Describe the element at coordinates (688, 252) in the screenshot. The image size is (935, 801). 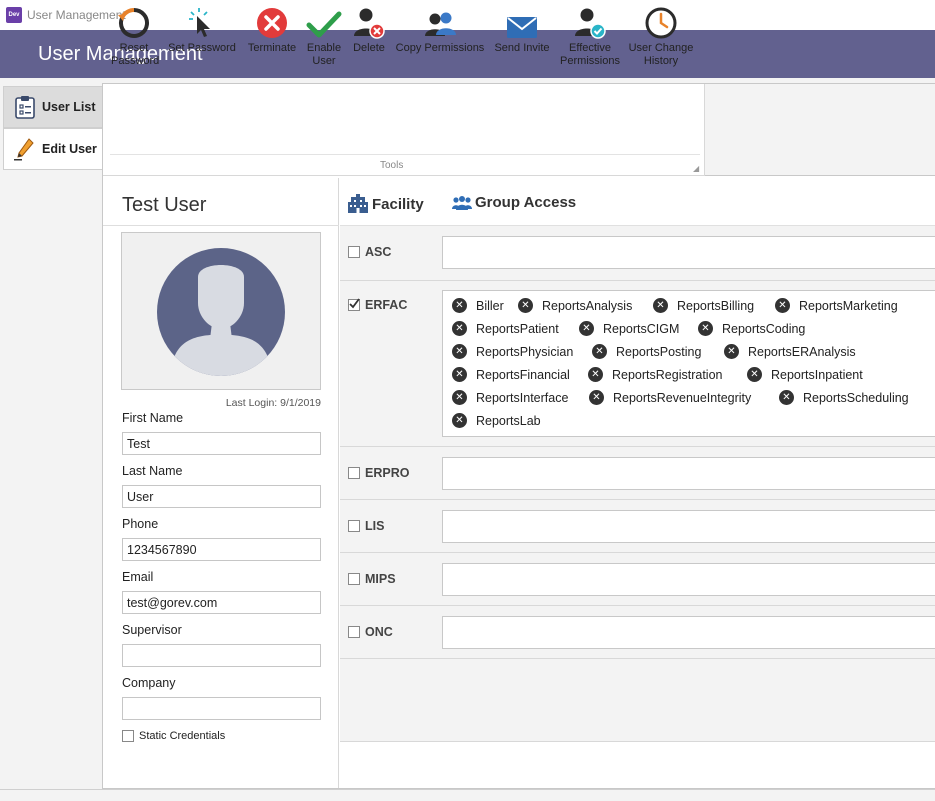
I see `facility-asc-groups` at that location.